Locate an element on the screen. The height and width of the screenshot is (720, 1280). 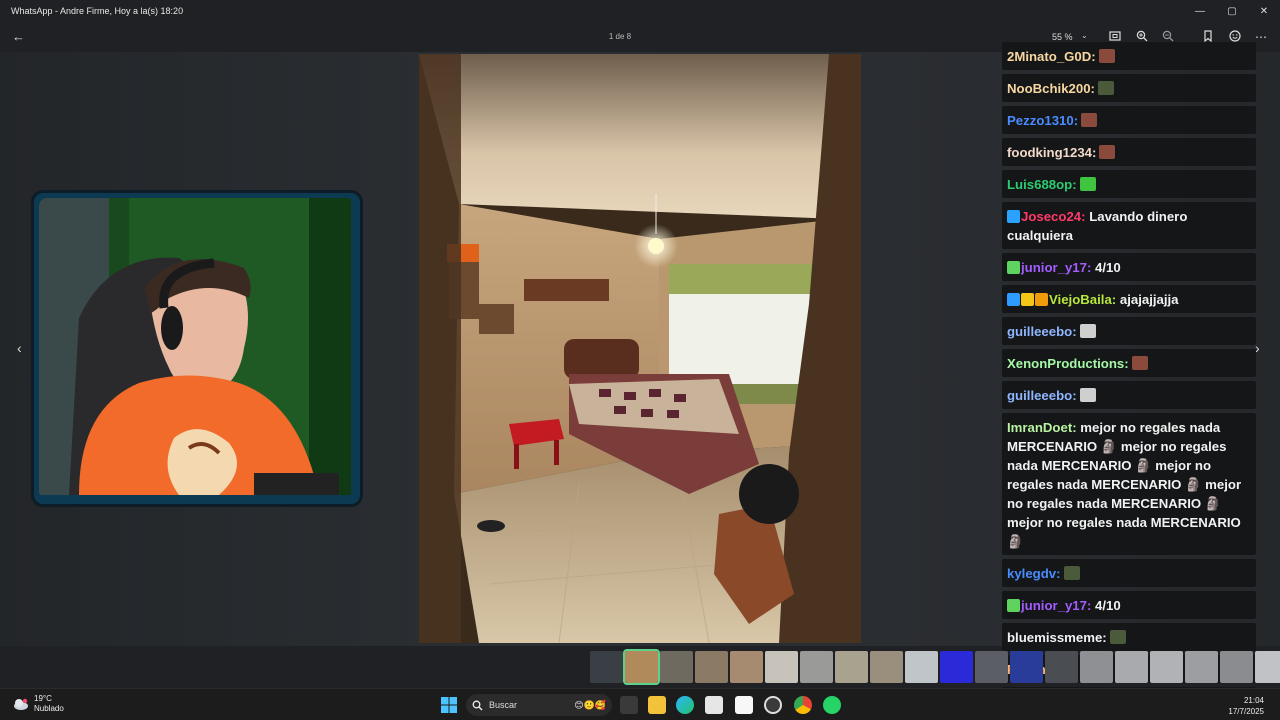
whatsapp-icon is located at coordinates (832, 705).